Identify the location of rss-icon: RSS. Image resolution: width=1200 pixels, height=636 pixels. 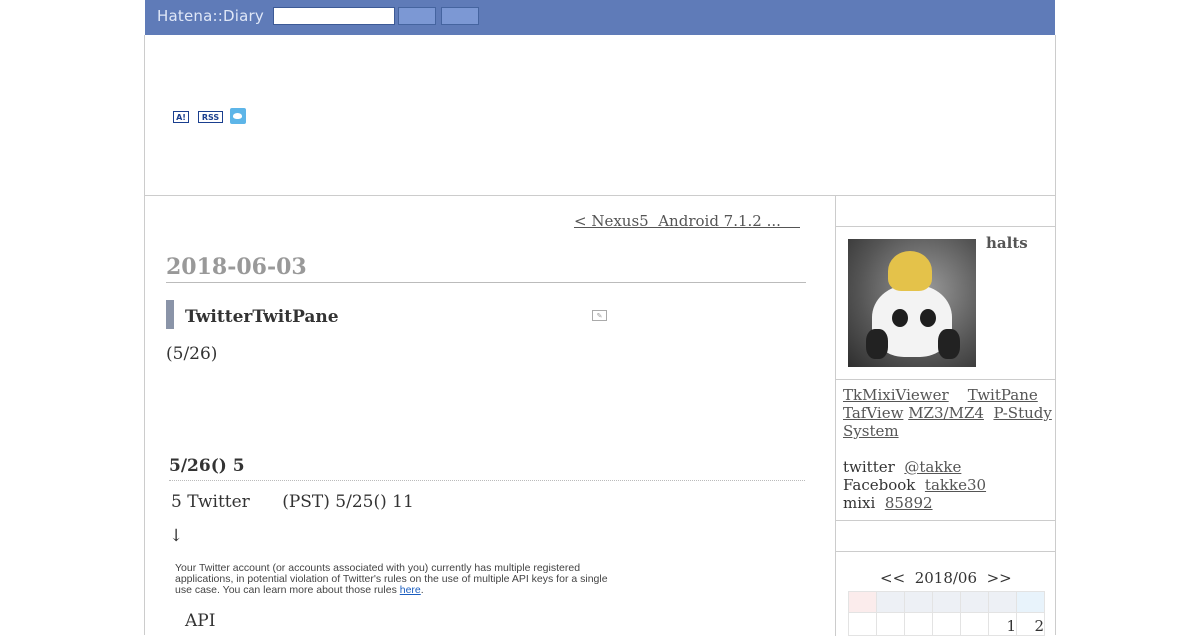
(210, 117).